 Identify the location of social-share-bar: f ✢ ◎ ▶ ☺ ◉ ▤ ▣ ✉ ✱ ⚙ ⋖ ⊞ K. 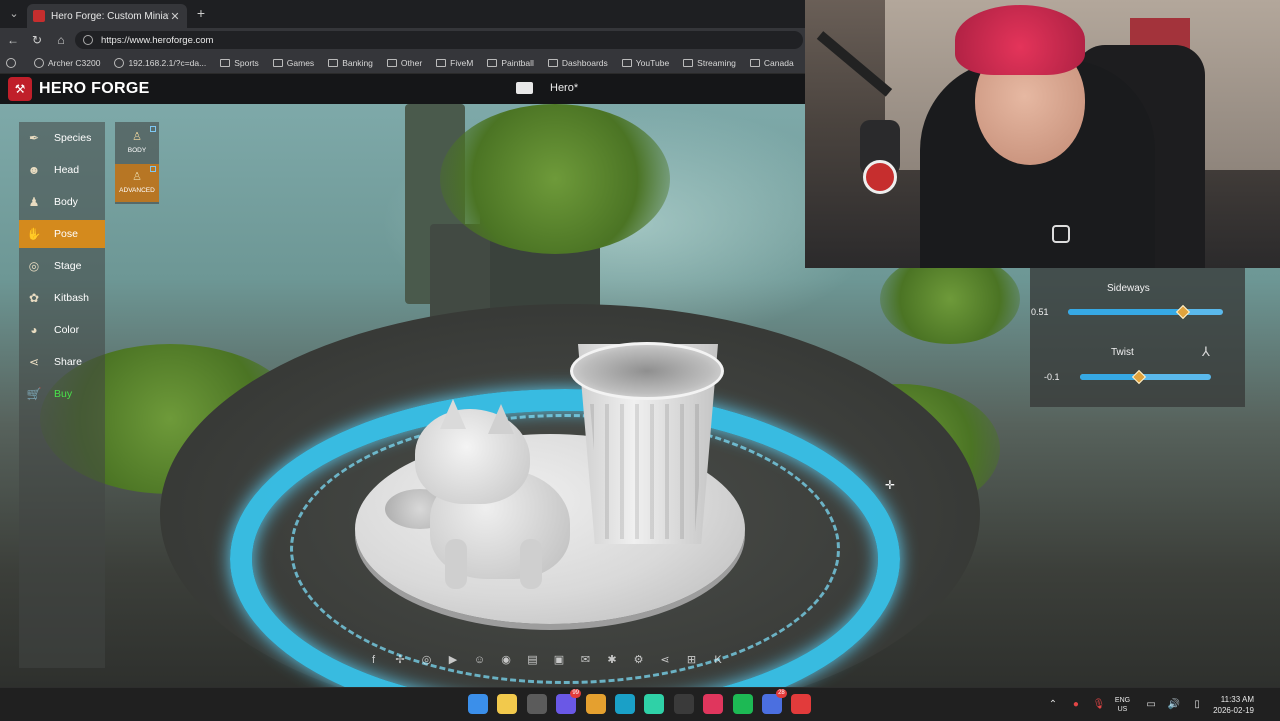
(551, 660).